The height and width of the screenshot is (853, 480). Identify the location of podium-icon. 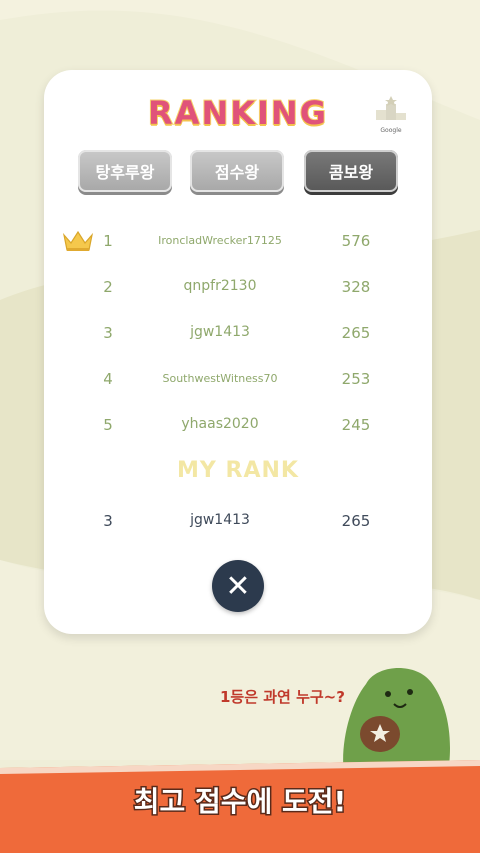
(391, 108).